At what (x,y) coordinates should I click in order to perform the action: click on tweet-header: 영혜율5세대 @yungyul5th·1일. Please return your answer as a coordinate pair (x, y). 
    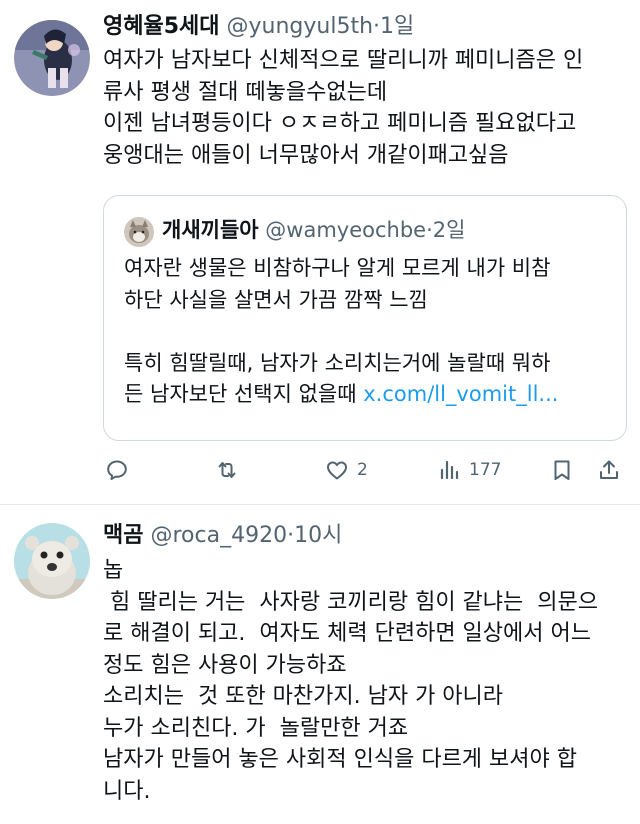
    Looking at the image, I should click on (258, 27).